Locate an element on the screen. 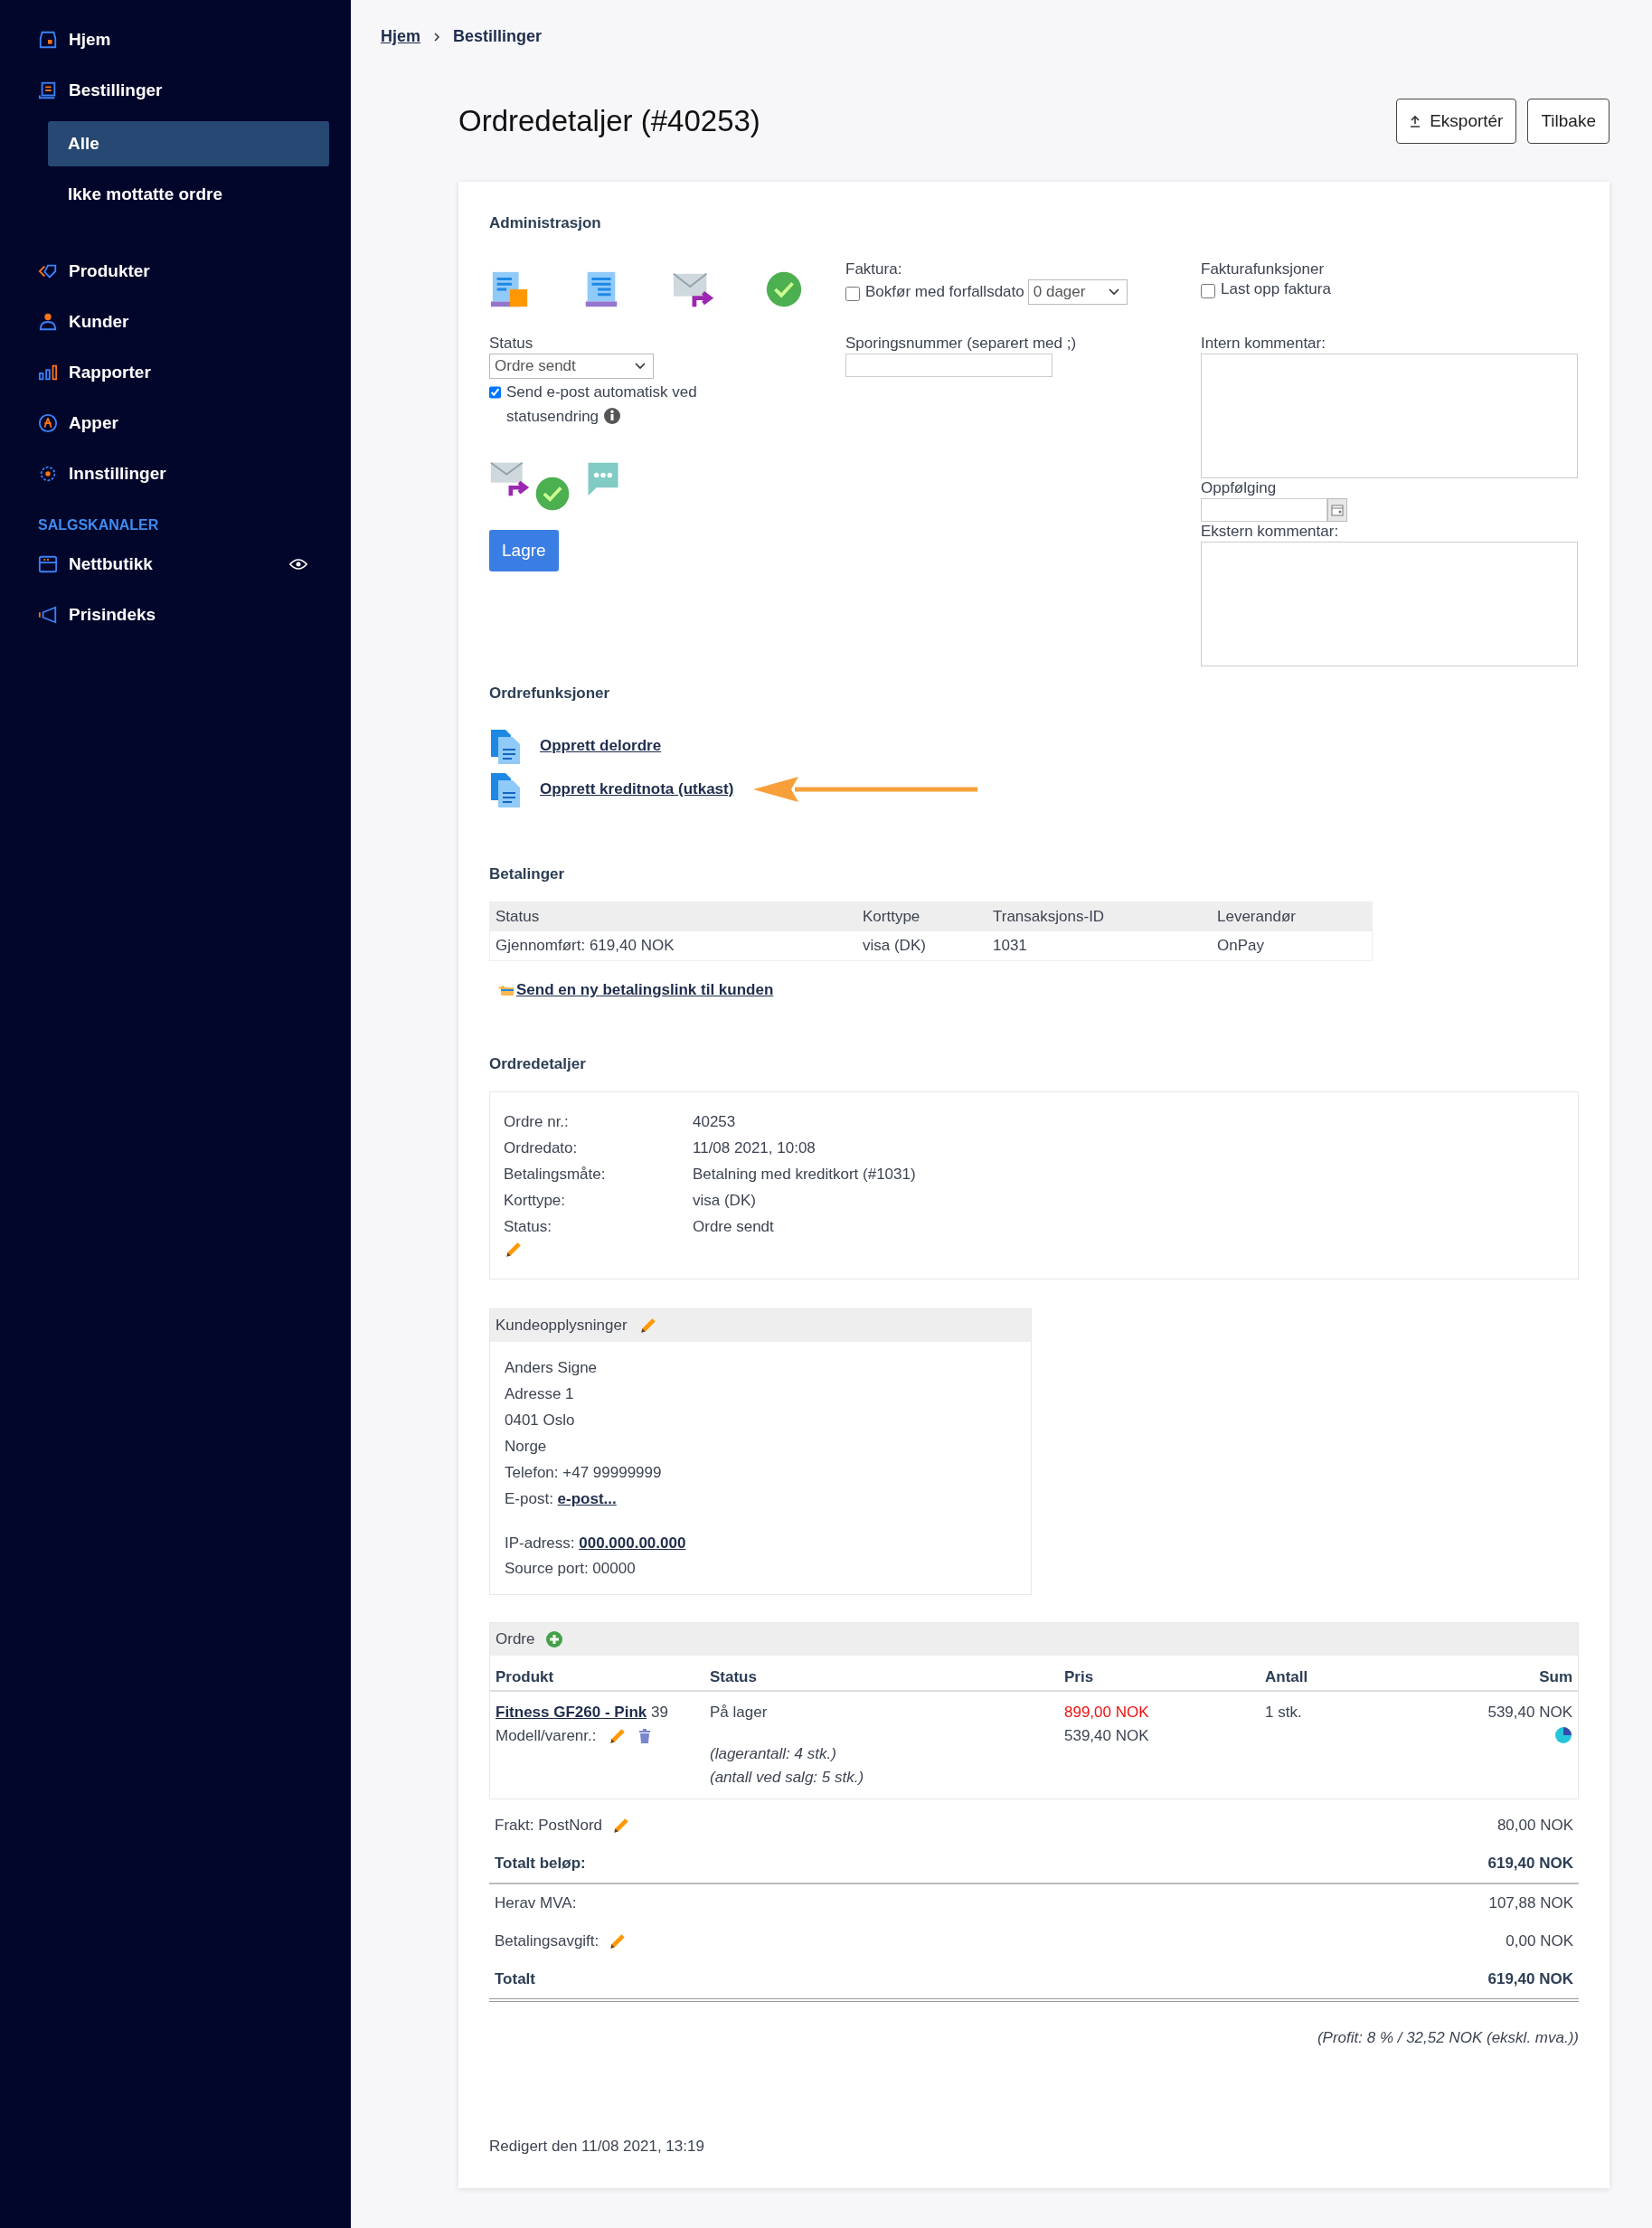  customer-info: 0401 Oslo is located at coordinates (540, 1420).